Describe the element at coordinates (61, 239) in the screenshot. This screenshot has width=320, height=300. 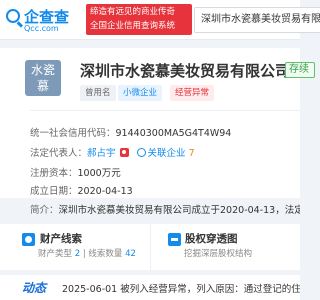
I see `property-clues-title: 财产线索` at that location.